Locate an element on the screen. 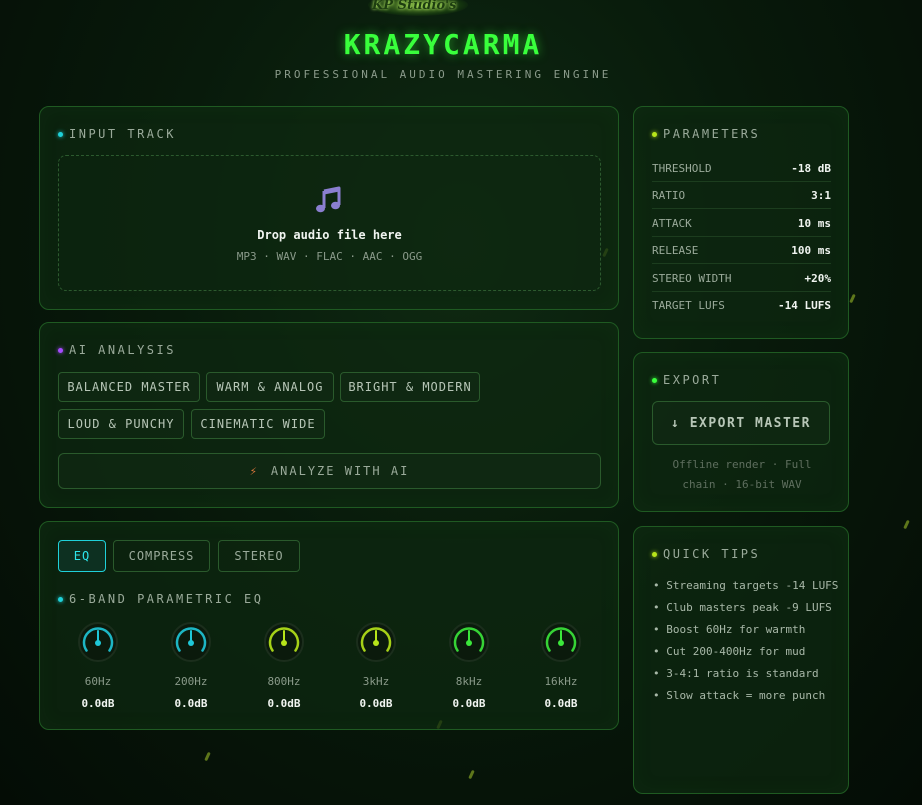 This screenshot has height=805, width=922. panel-title: PARAMETERS is located at coordinates (706, 134).